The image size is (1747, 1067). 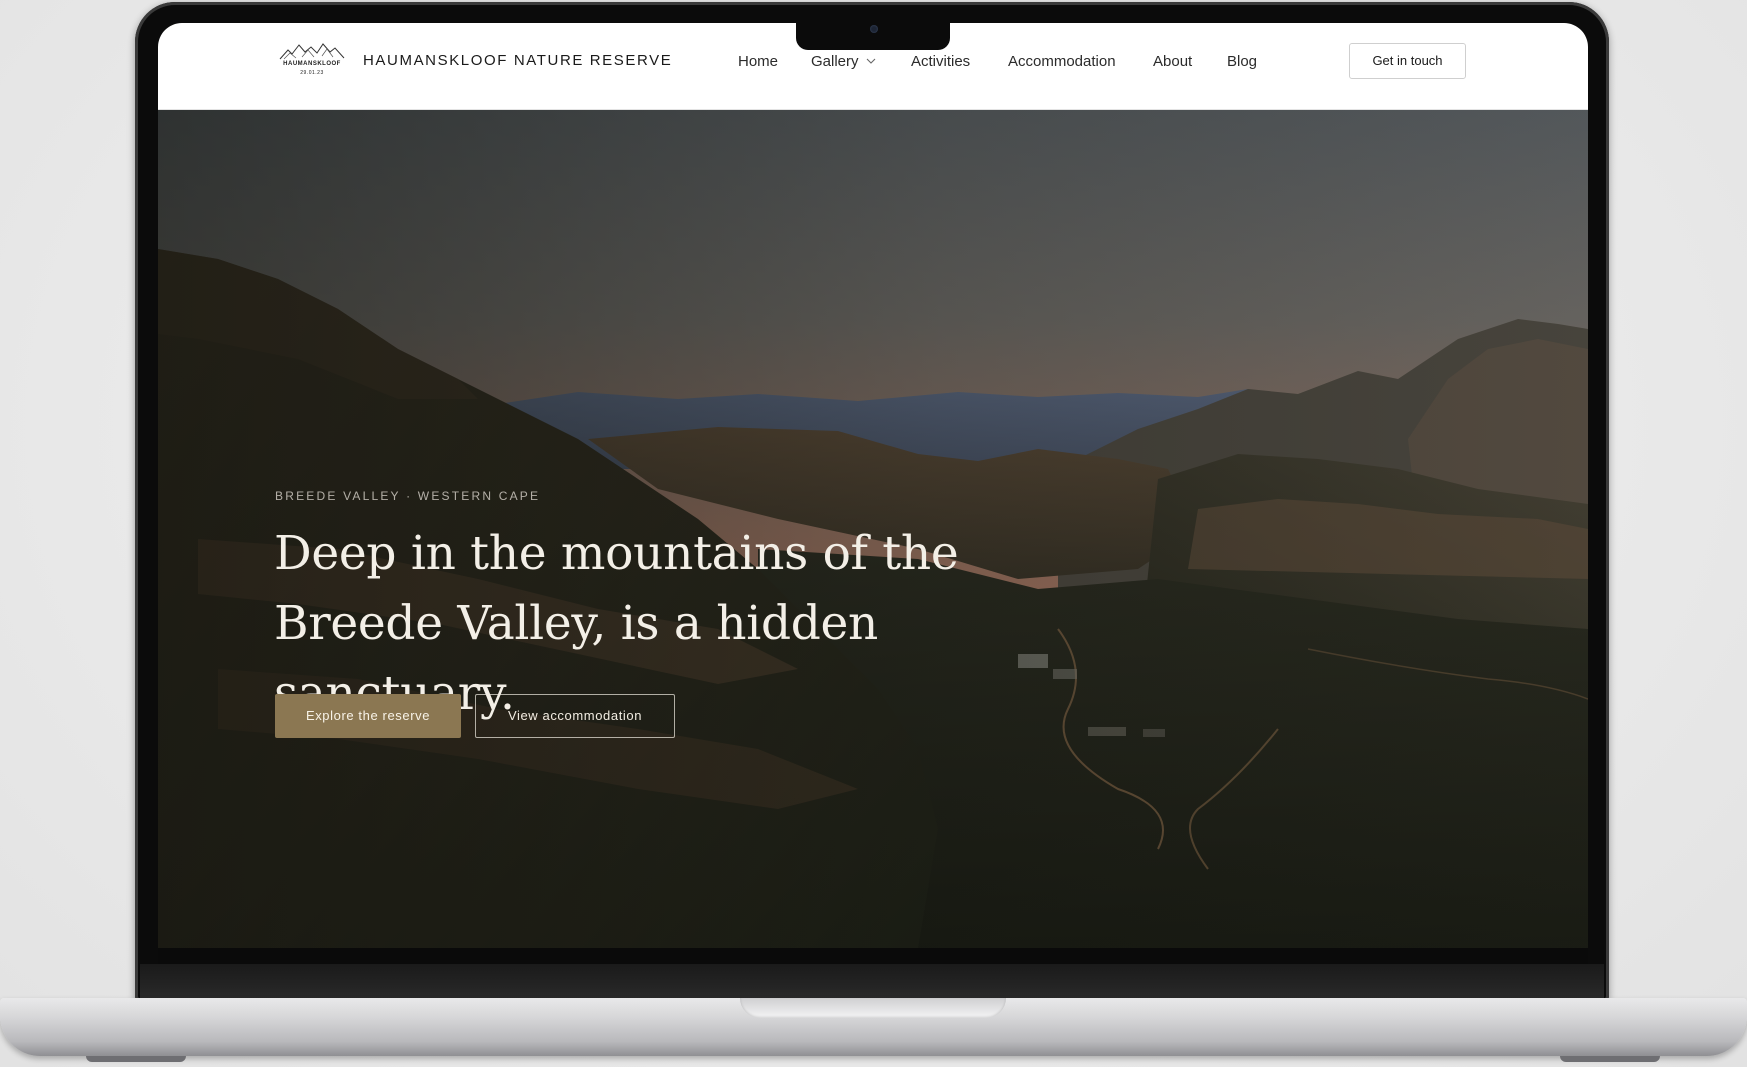 What do you see at coordinates (1407, 61) in the screenshot?
I see `get-in-touch-button: Get in touch` at bounding box center [1407, 61].